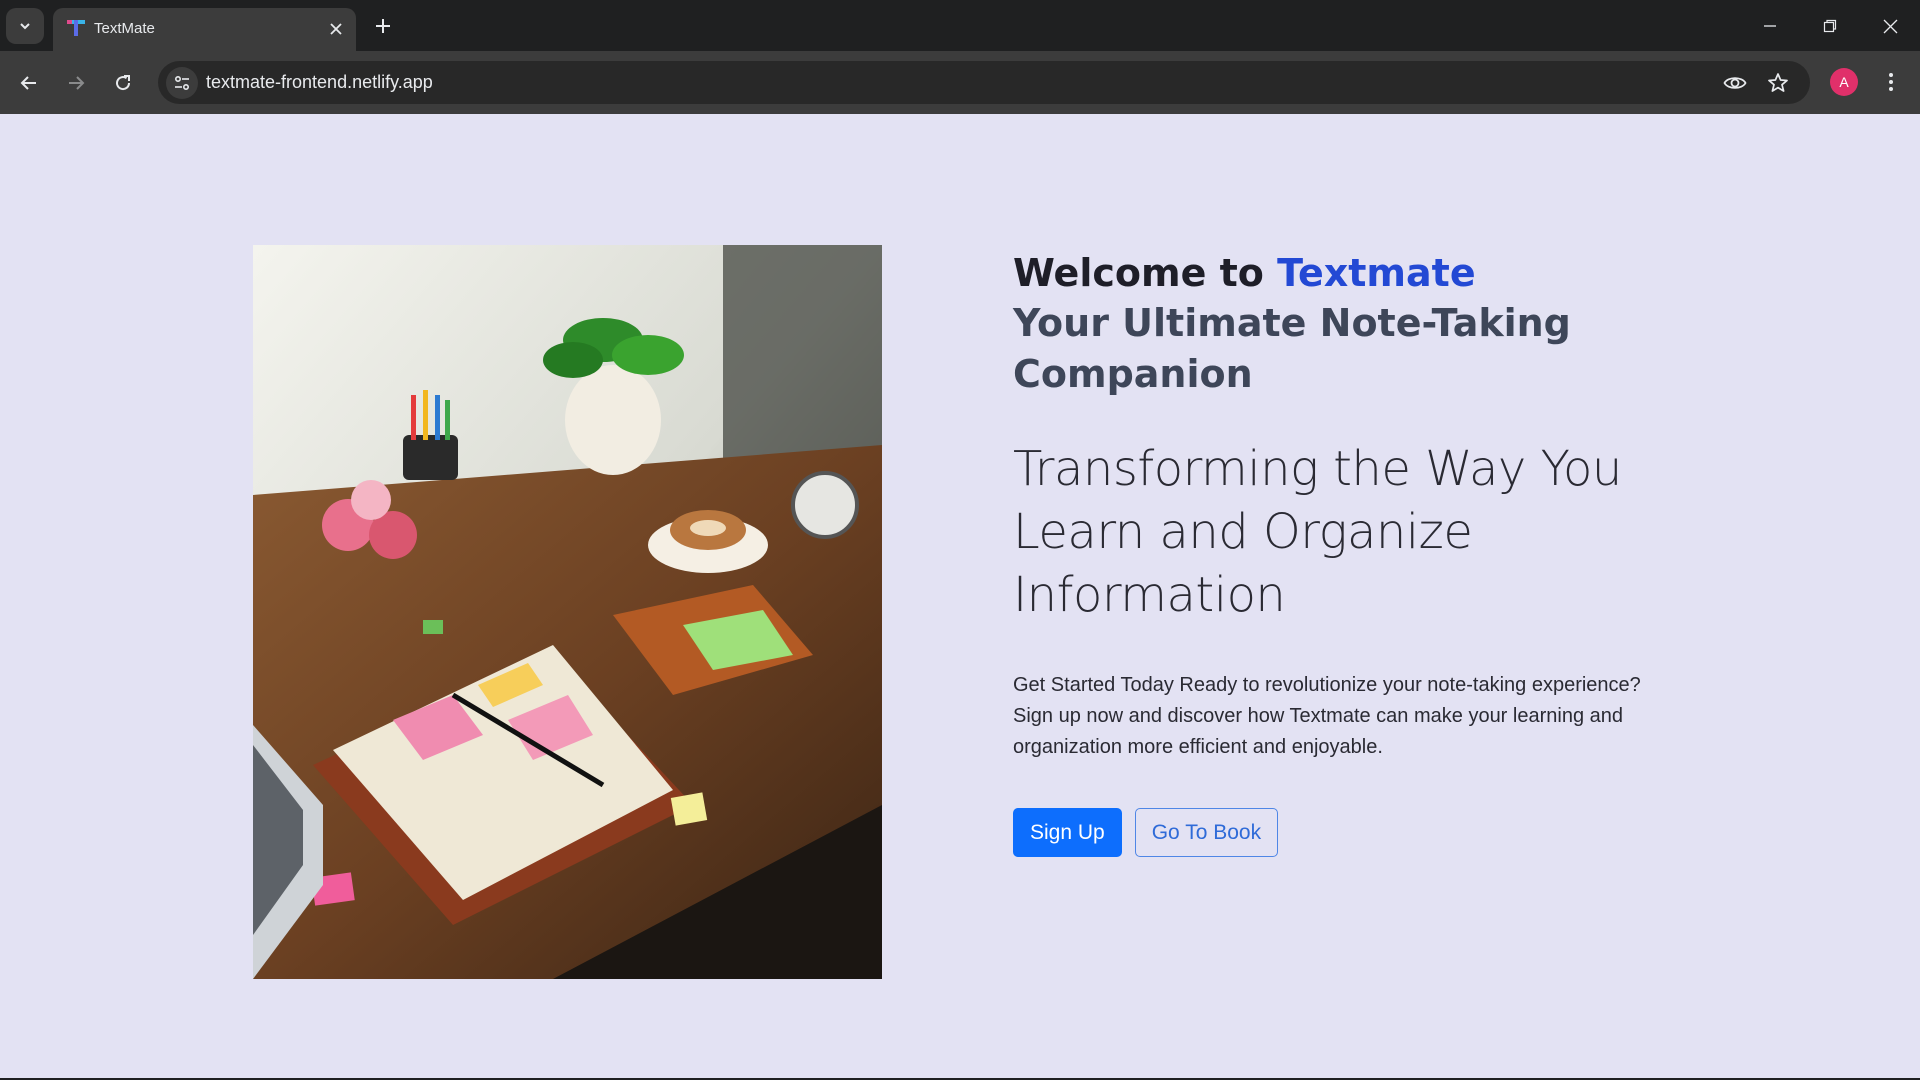 The height and width of the screenshot is (1080, 1920). I want to click on tab-search-button, so click(25, 26).